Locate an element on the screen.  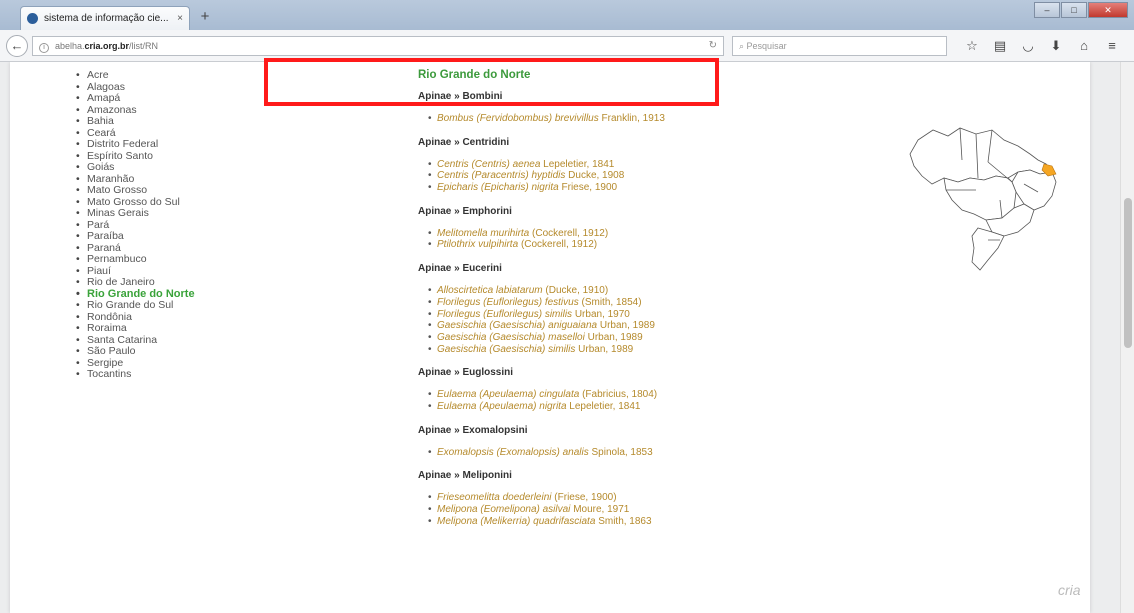
reload-icon: ↻ is located at coordinates (713, 46).